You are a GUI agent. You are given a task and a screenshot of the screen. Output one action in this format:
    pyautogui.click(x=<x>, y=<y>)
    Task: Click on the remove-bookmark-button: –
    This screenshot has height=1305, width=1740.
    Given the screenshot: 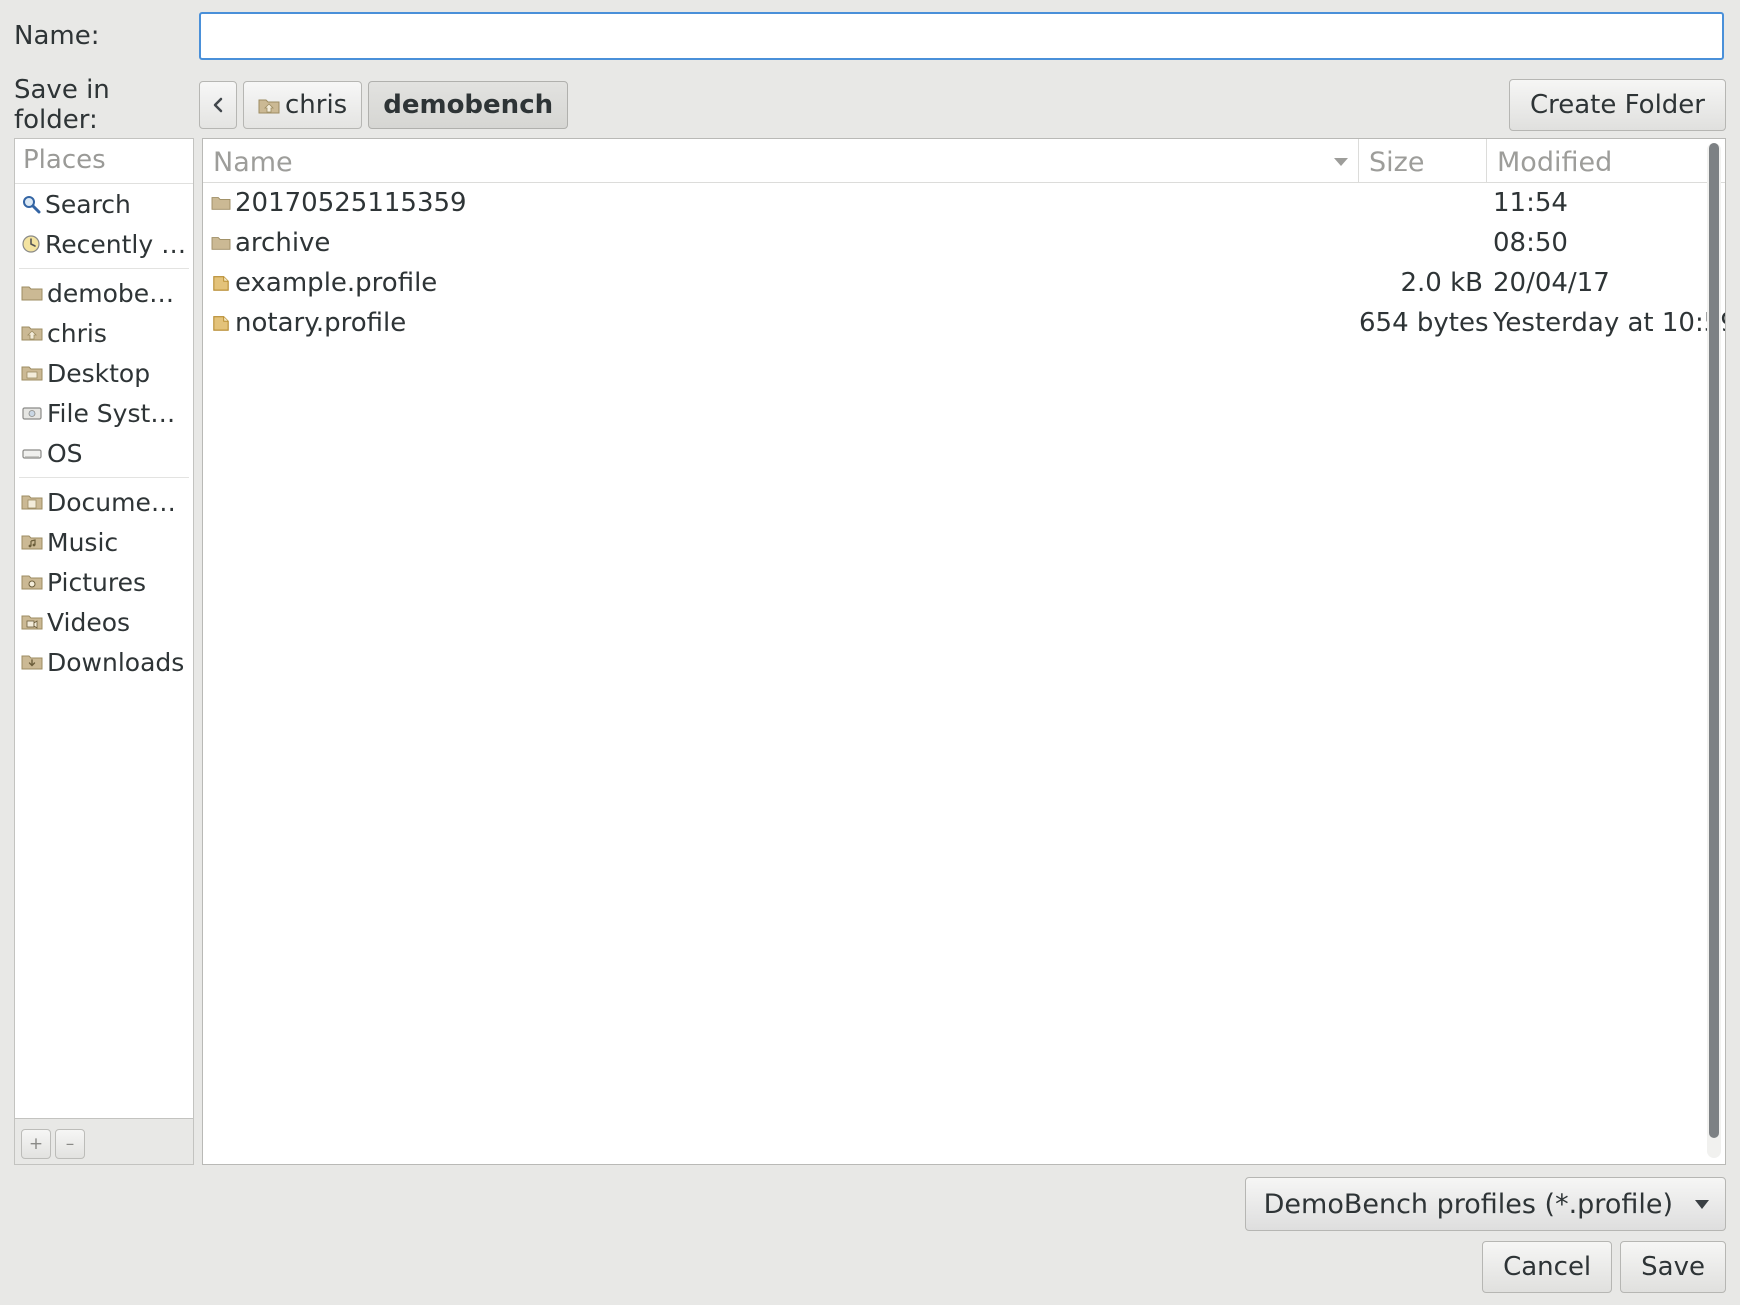 What is the action you would take?
    pyautogui.click(x=70, y=1143)
    